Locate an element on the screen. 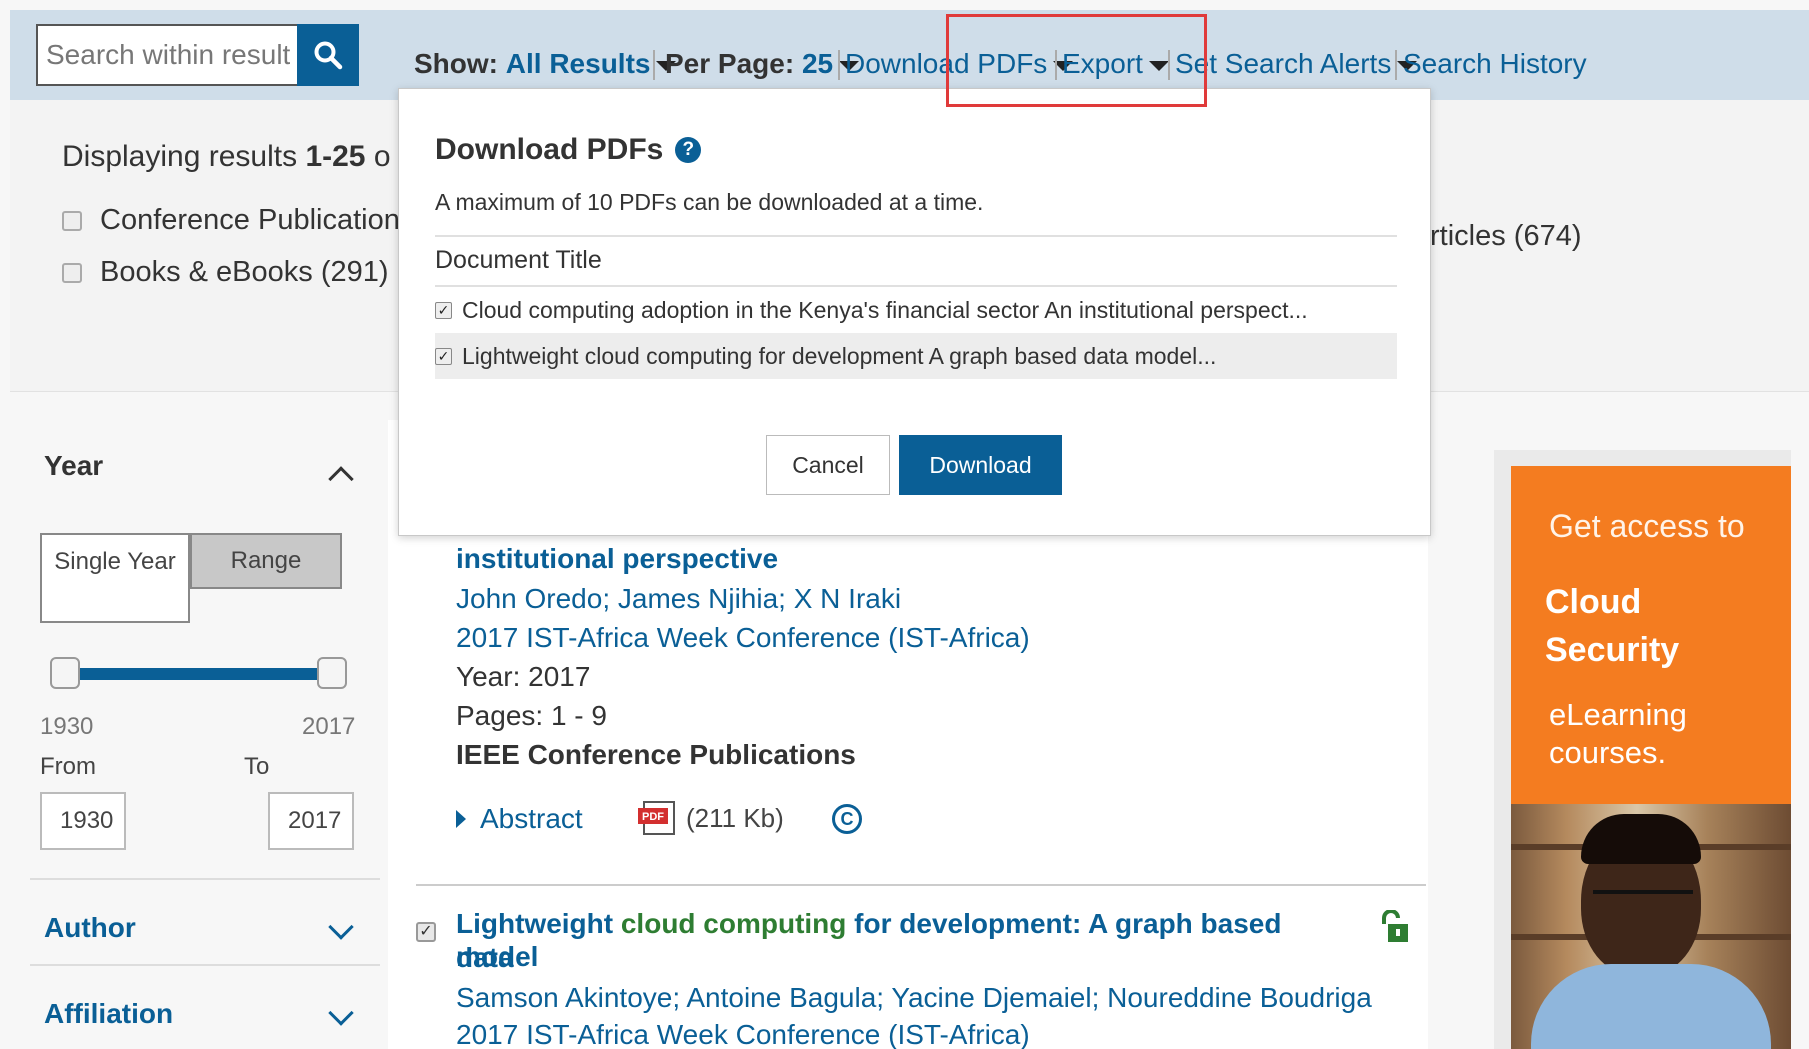 The height and width of the screenshot is (1049, 1809). download-pdfs-dropdown: Download PDFs is located at coordinates (959, 64).